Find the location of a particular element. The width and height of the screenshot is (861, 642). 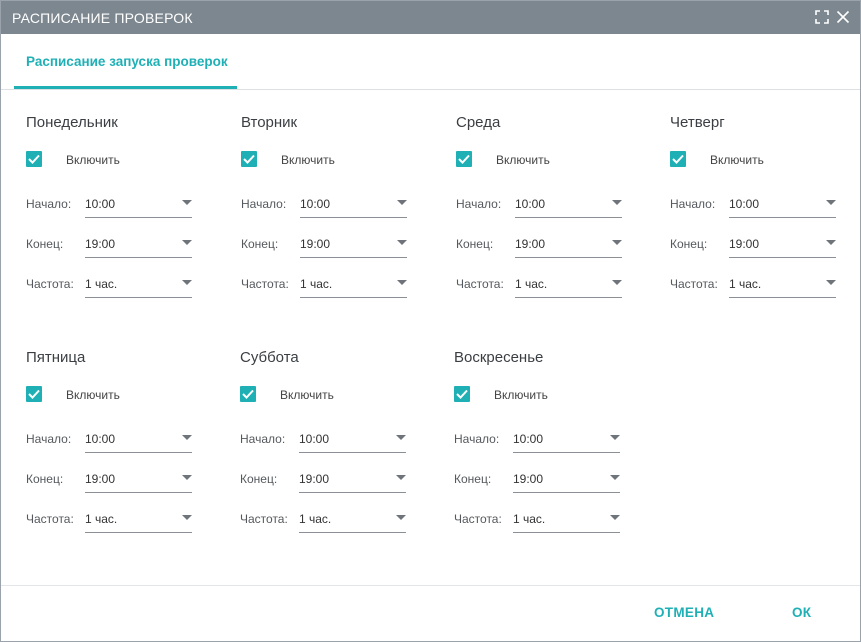

day-name: Четверг is located at coordinates (697, 122).